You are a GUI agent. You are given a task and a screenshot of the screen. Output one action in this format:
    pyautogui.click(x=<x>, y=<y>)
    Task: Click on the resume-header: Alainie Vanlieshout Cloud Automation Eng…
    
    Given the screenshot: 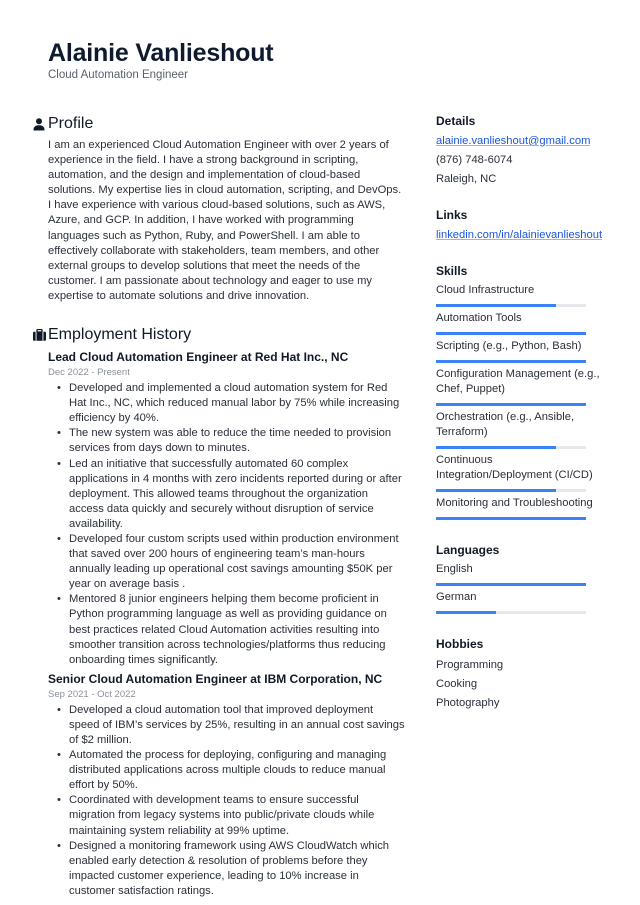 What is the action you would take?
    pyautogui.click(x=161, y=60)
    